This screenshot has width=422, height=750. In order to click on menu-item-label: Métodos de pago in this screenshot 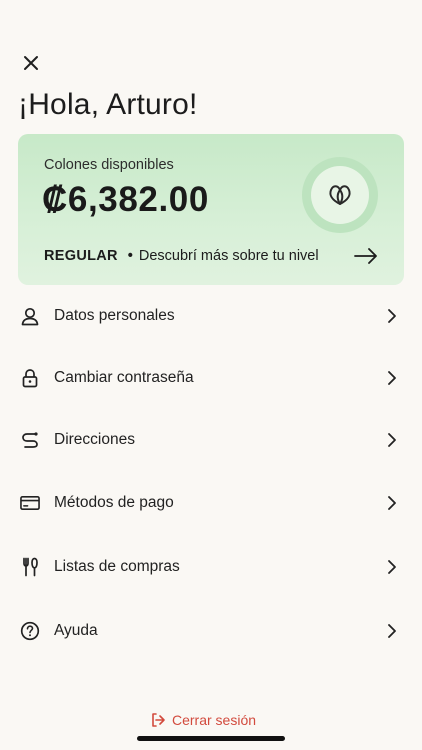, I will do `click(114, 502)`.